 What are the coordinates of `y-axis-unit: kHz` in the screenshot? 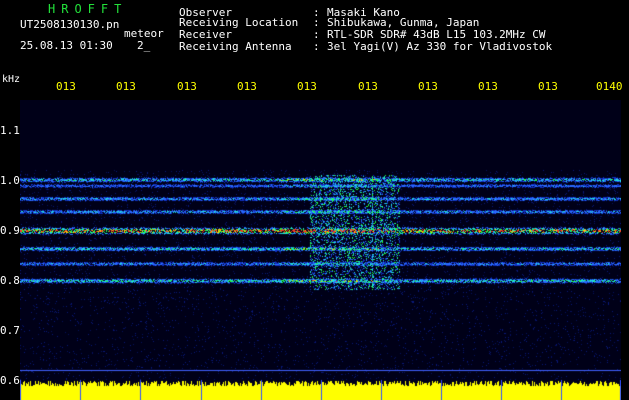 It's located at (11, 79).